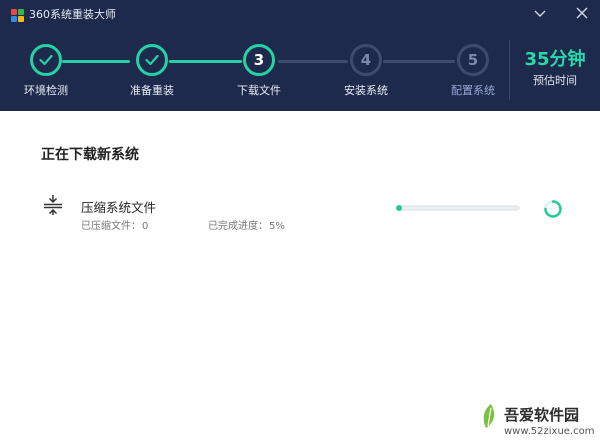 The height and width of the screenshot is (441, 600). Describe the element at coordinates (549, 431) in the screenshot. I see `watermark-url: www.52zixue.com` at that location.